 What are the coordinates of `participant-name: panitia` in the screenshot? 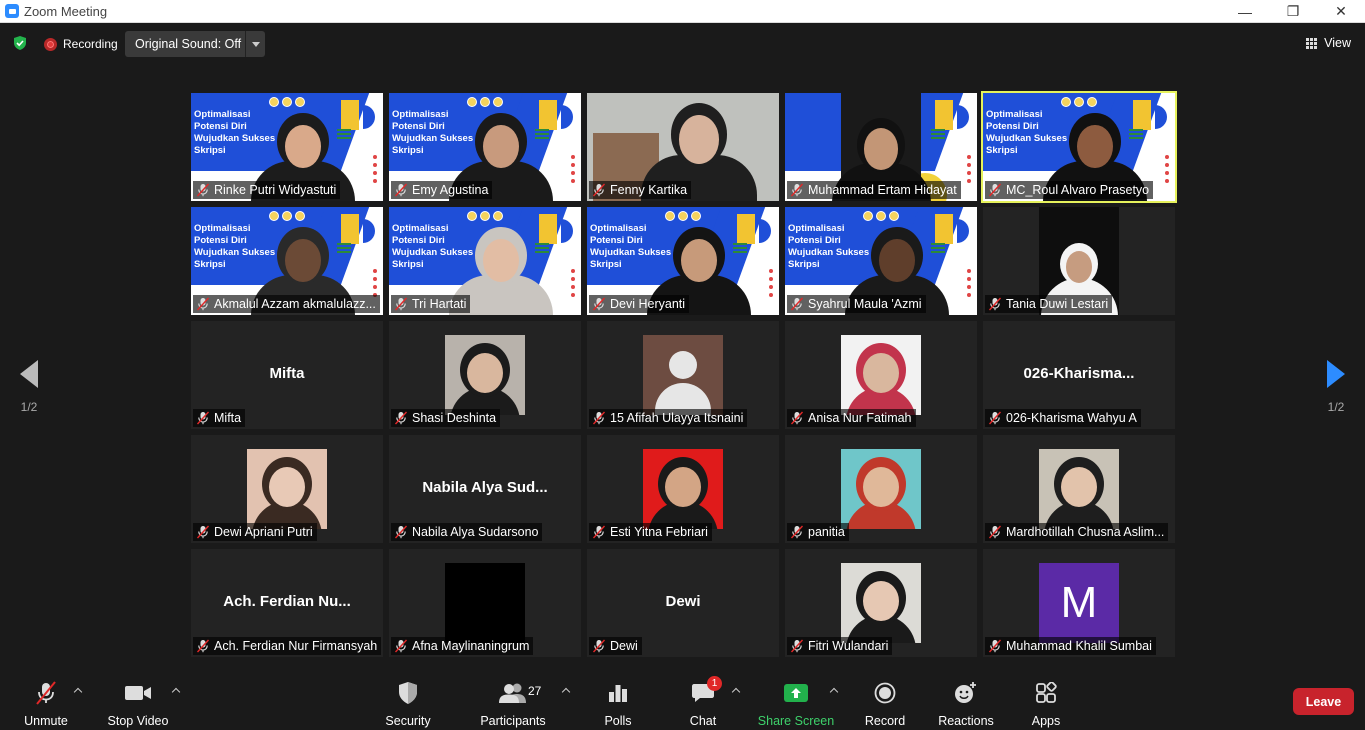 It's located at (826, 532).